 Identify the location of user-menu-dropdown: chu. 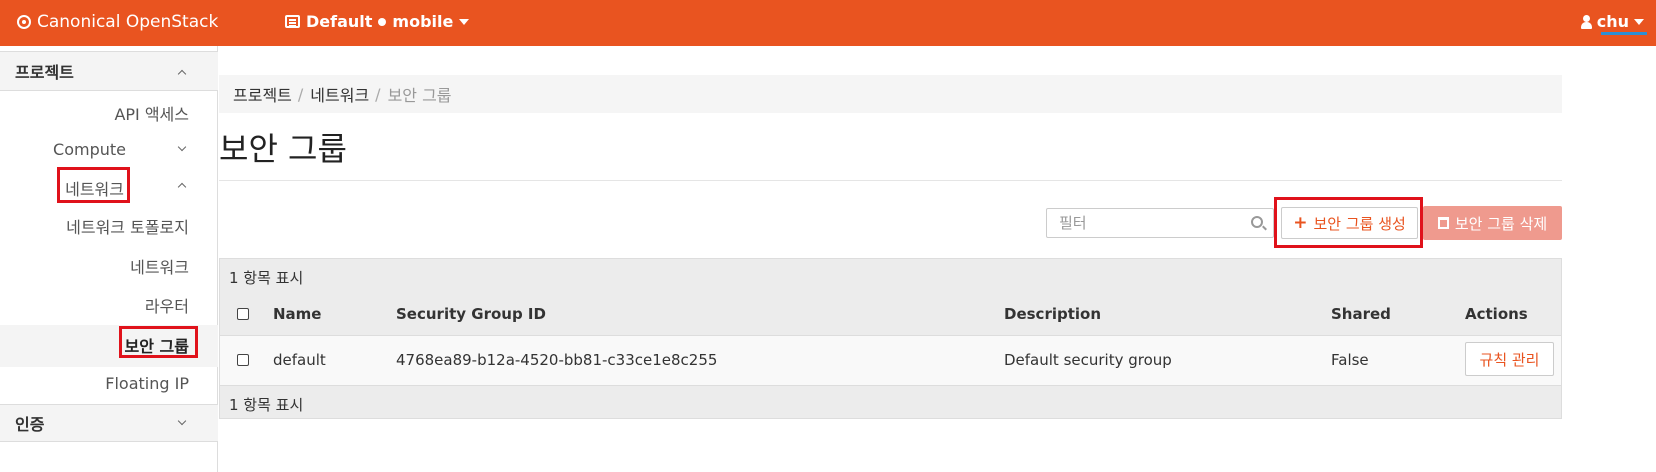
(1612, 21).